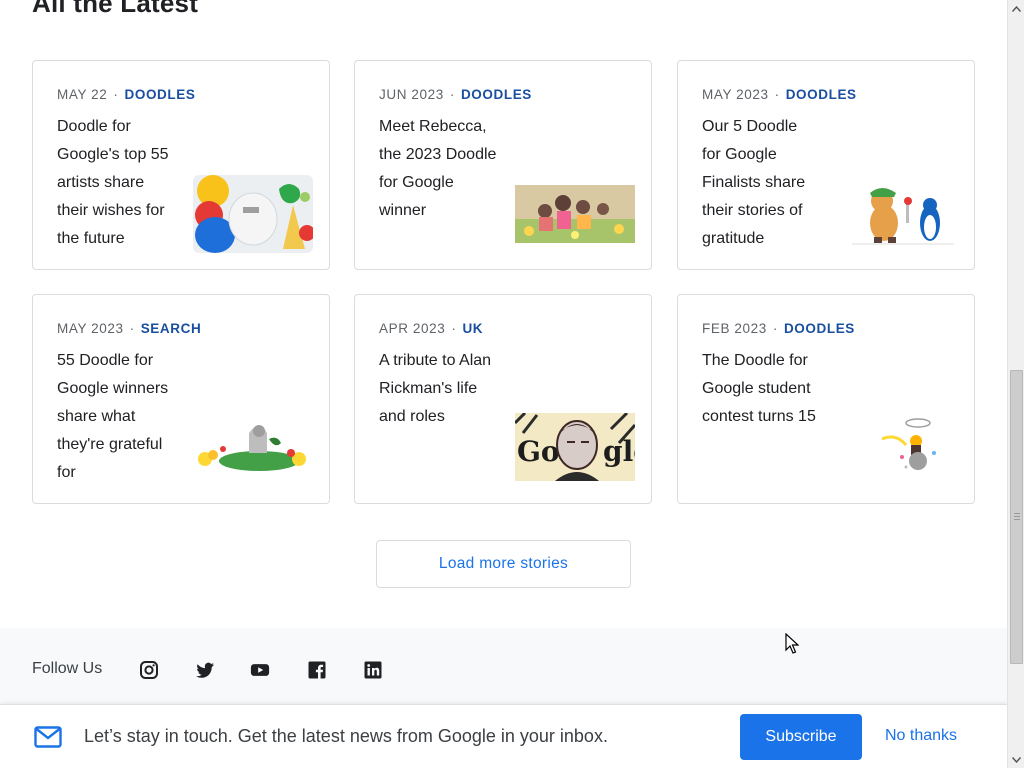 The image size is (1024, 768). Describe the element at coordinates (792, 643) in the screenshot. I see `mouse-cursor-icon` at that location.